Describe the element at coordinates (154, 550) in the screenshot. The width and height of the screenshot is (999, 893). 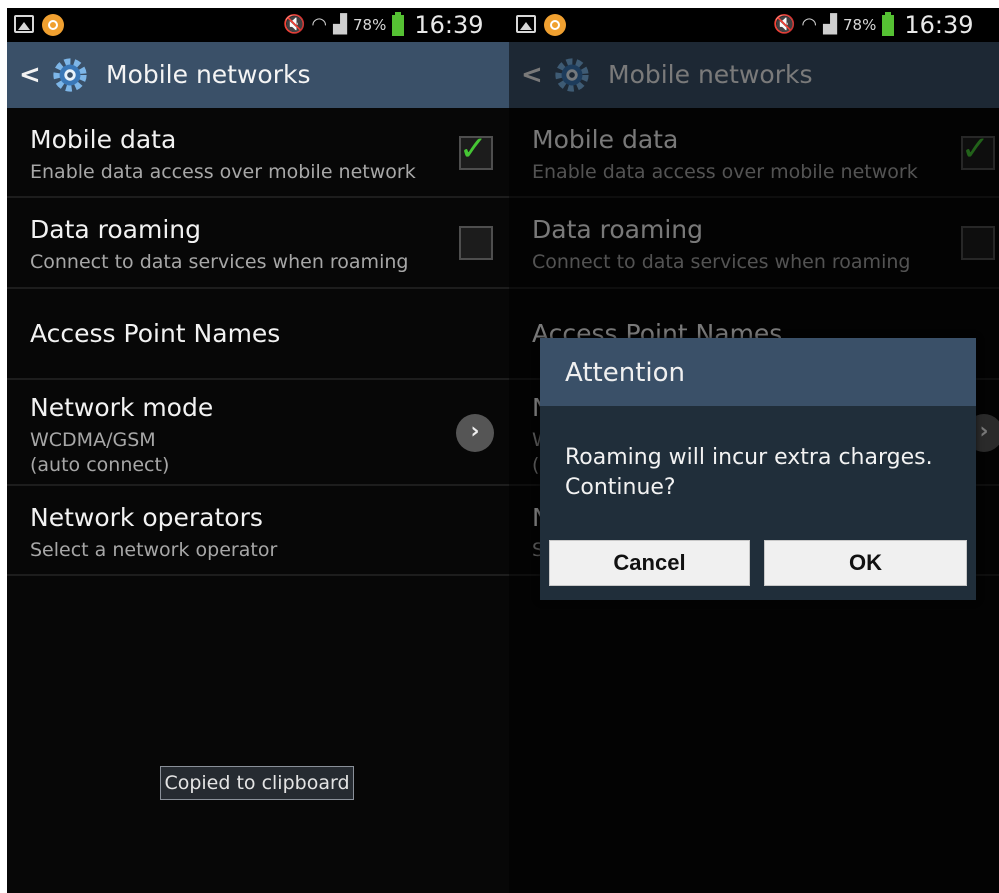
I see `network-operators-subtitle: Select a network operator` at that location.